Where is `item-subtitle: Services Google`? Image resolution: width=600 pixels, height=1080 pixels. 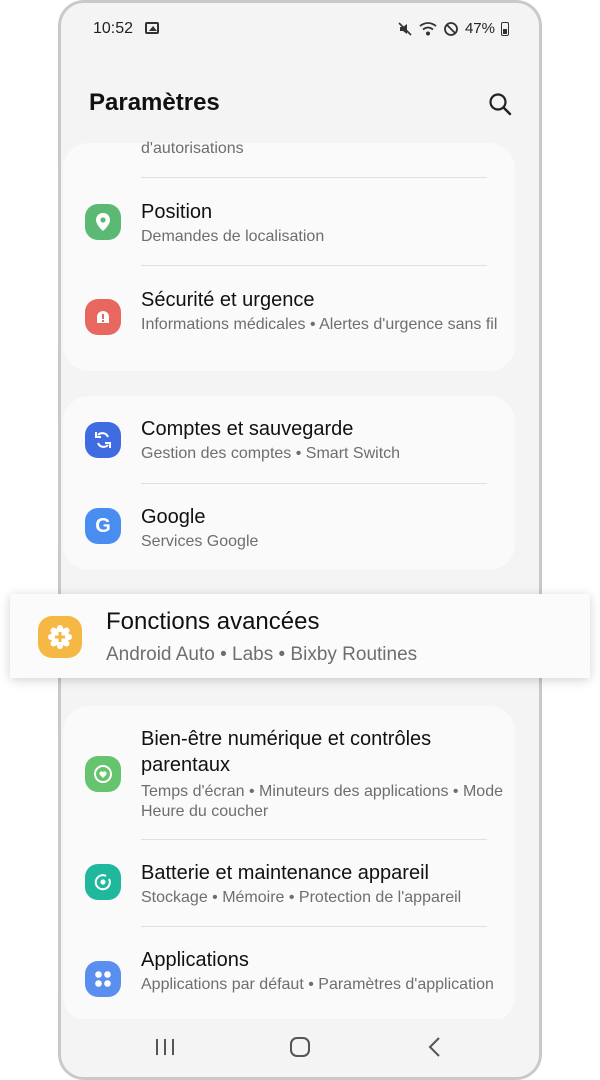
item-subtitle: Services Google is located at coordinates (200, 541).